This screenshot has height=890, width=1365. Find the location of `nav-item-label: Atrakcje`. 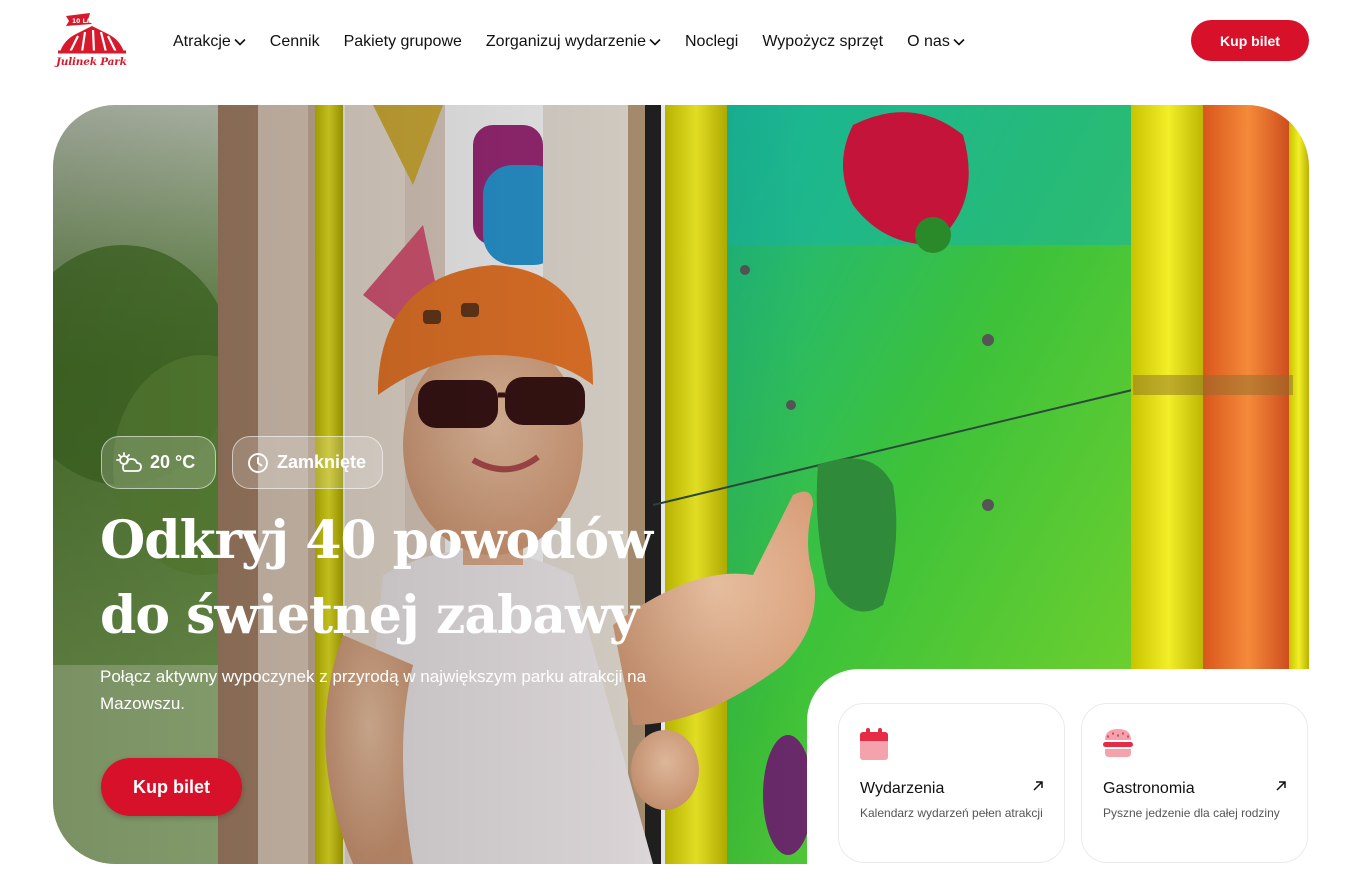

nav-item-label: Atrakcje is located at coordinates (202, 41).